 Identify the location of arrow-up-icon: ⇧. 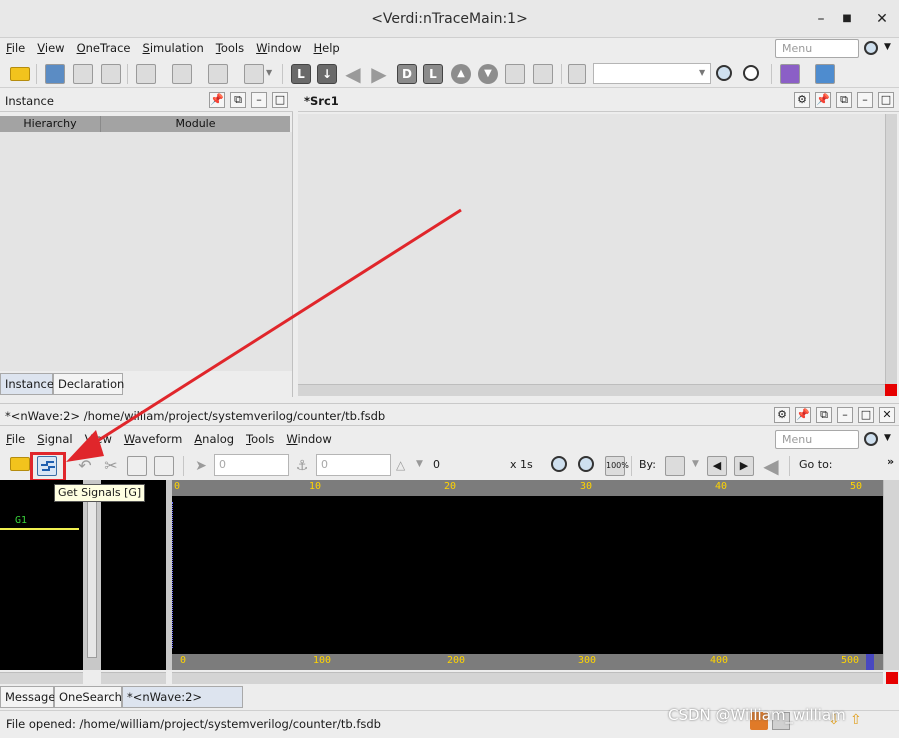
(857, 721).